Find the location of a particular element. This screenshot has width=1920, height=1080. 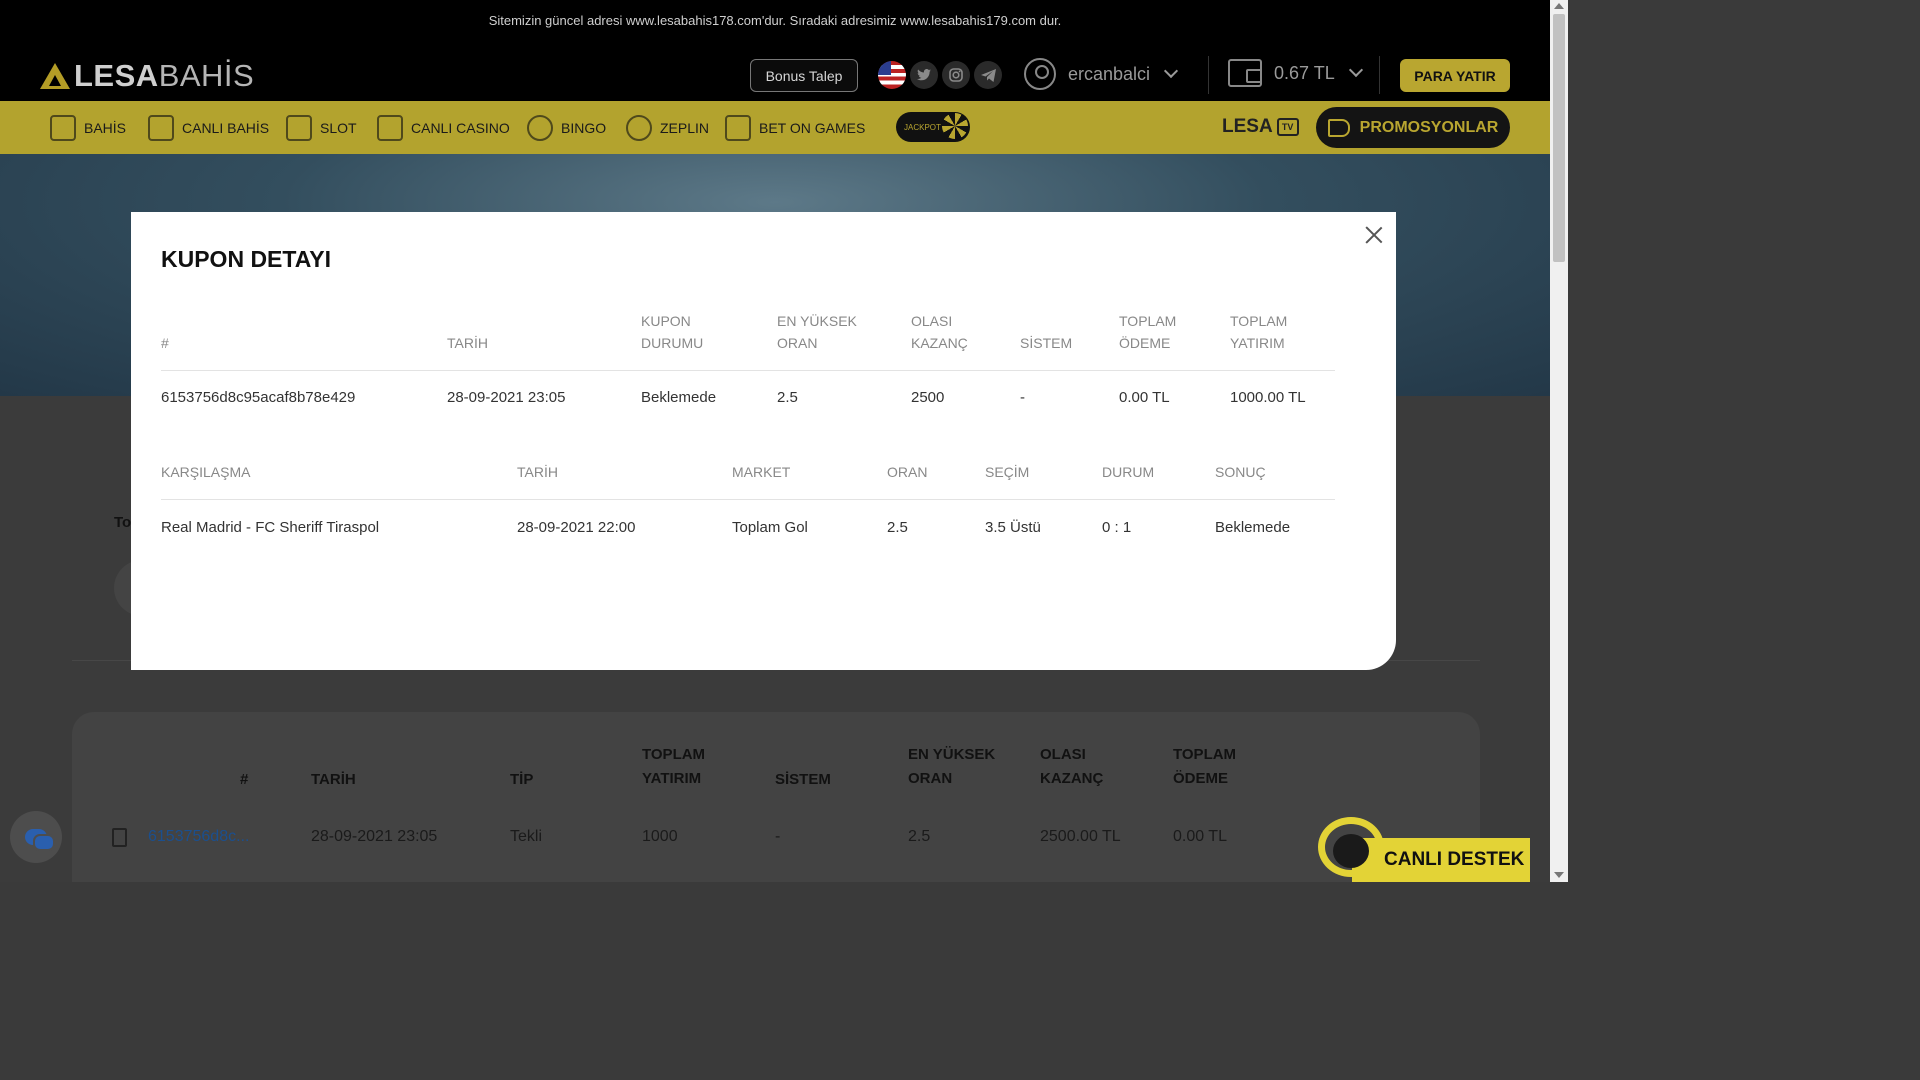

coupon-potential-win: 2500 is located at coordinates (928, 397).